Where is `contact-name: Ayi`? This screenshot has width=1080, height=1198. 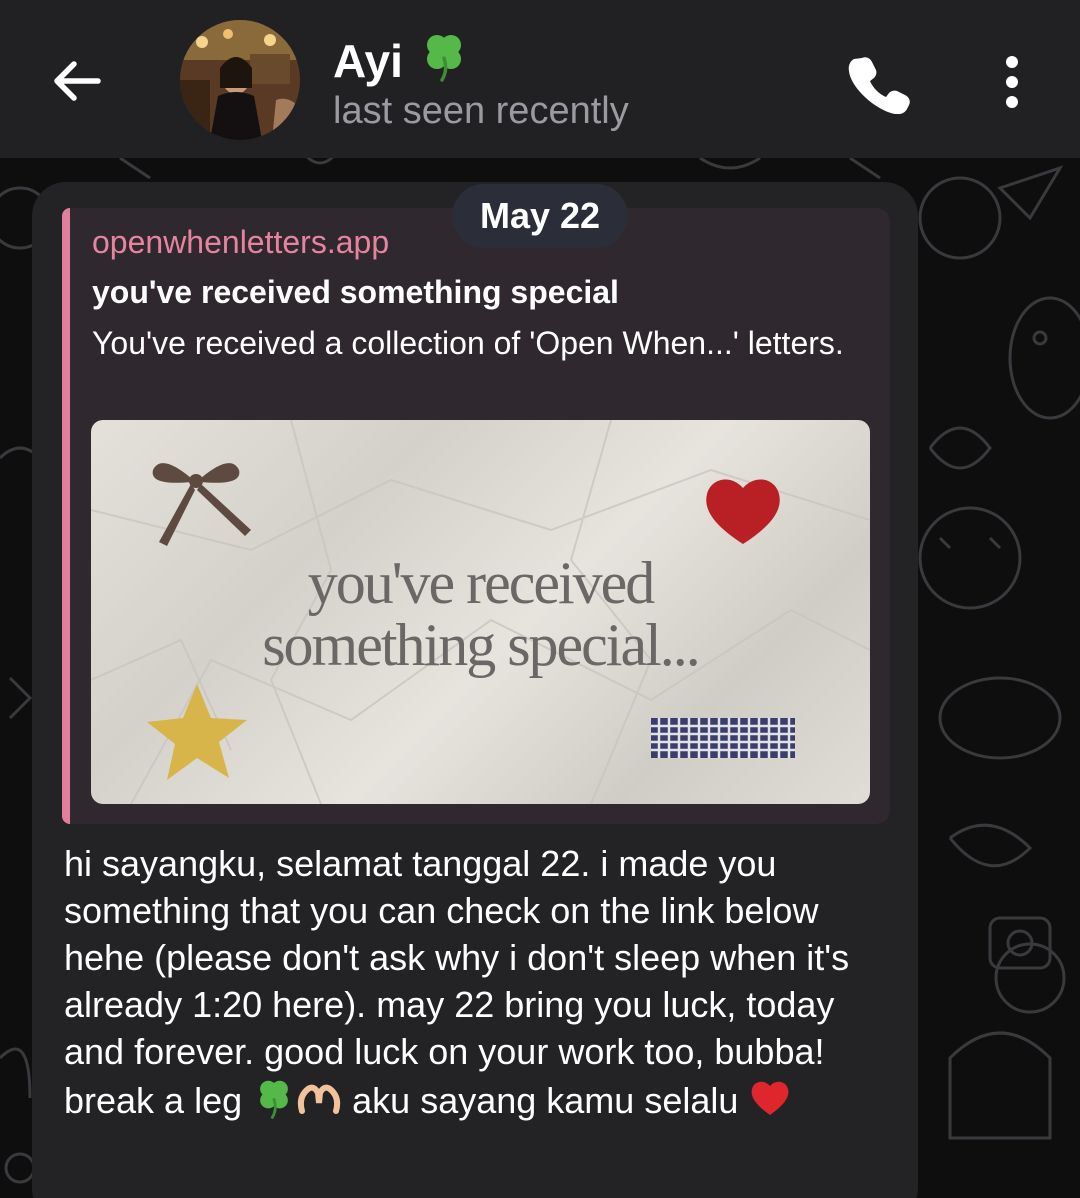
contact-name: Ayi is located at coordinates (402, 60).